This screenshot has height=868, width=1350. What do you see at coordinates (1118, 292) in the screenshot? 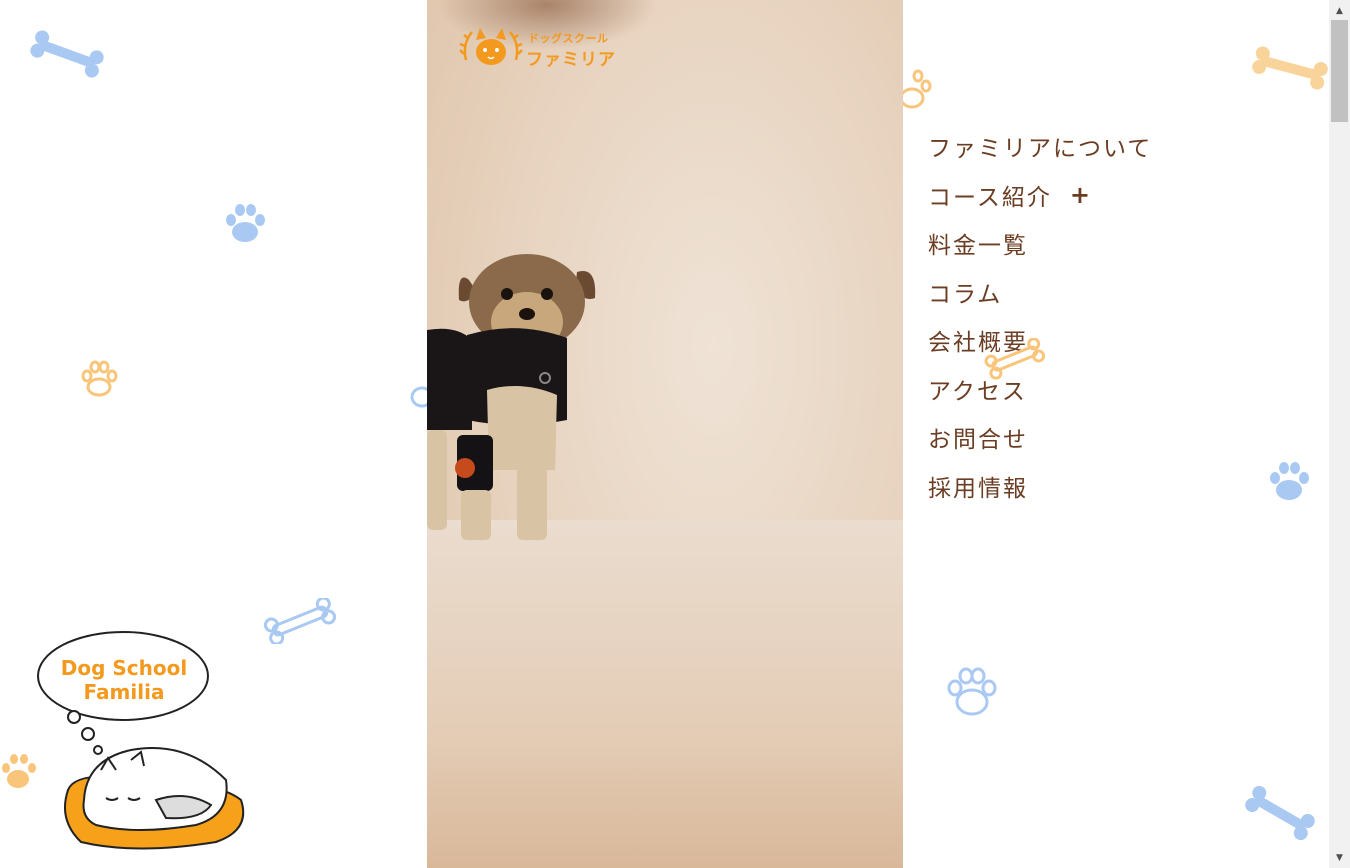
I see `nav-item-column: コラム` at bounding box center [1118, 292].